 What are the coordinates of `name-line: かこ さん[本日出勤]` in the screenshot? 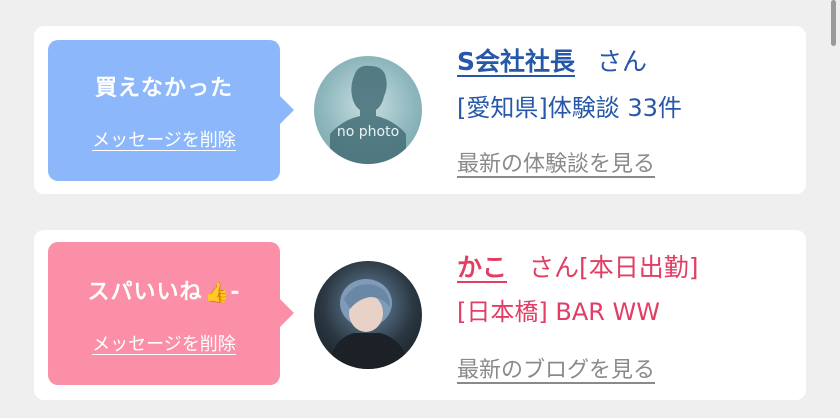 It's located at (578, 266).